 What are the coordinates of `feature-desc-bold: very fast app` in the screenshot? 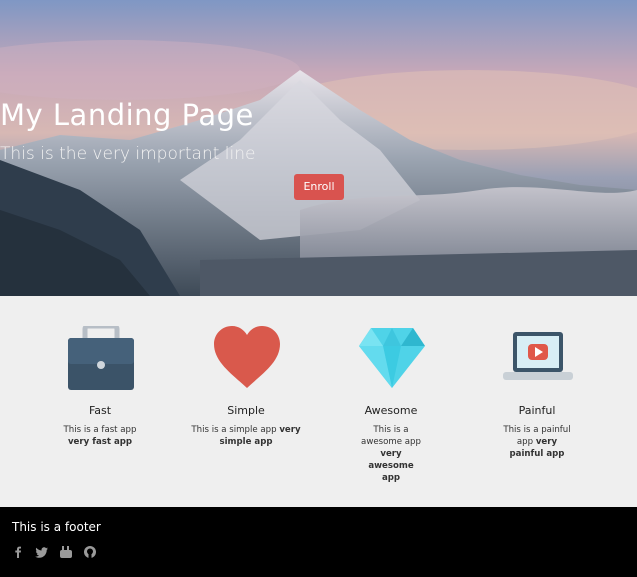 It's located at (100, 442).